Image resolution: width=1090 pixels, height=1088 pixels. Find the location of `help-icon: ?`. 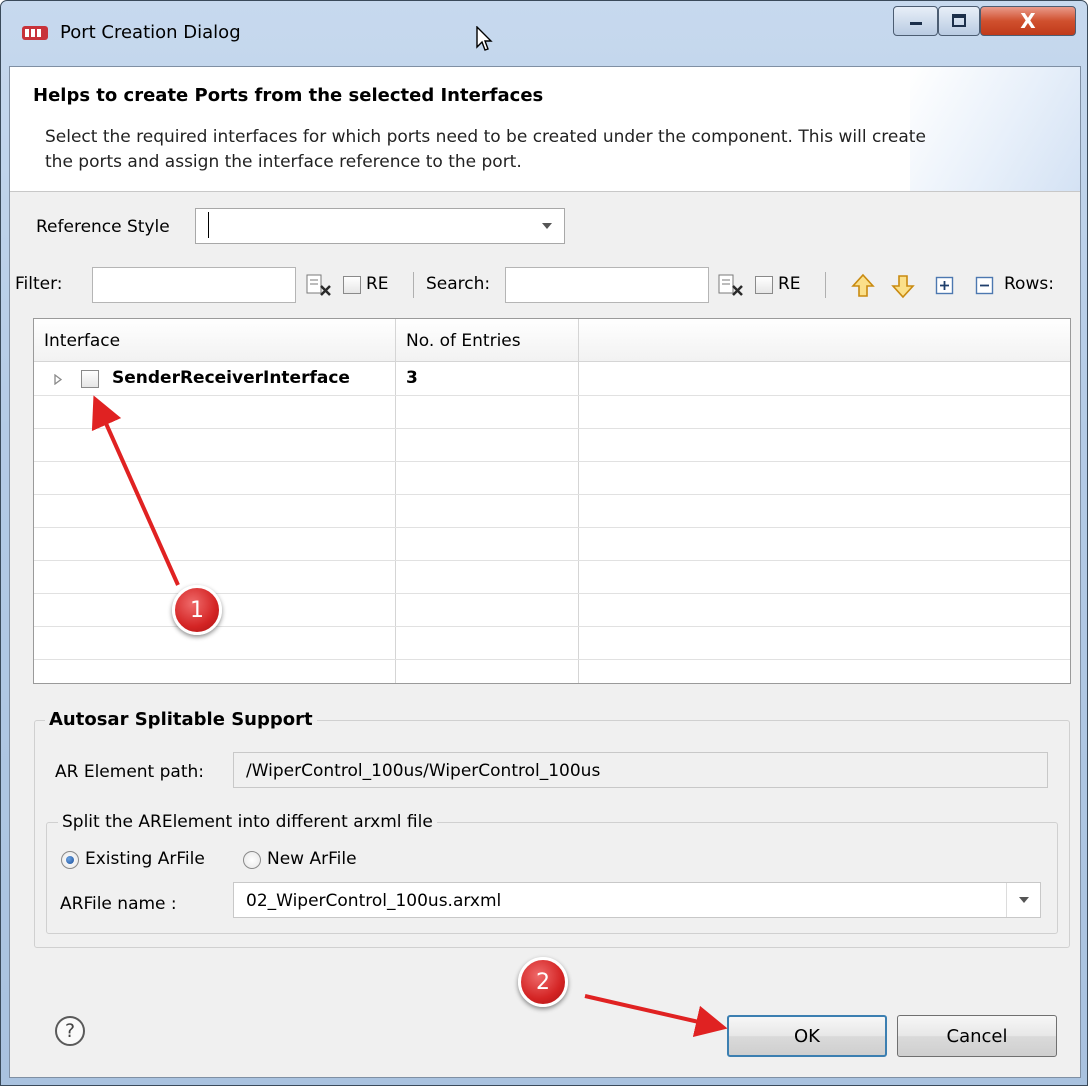

help-icon: ? is located at coordinates (70, 1031).